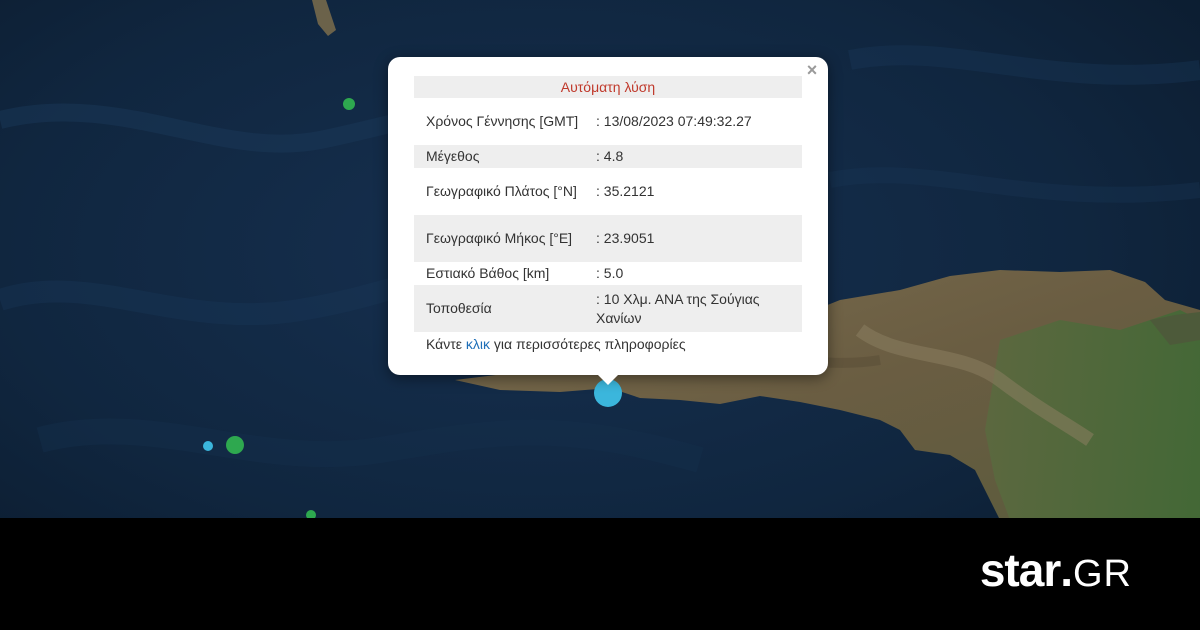  I want to click on row-label: Μέγεθος, so click(505, 156).